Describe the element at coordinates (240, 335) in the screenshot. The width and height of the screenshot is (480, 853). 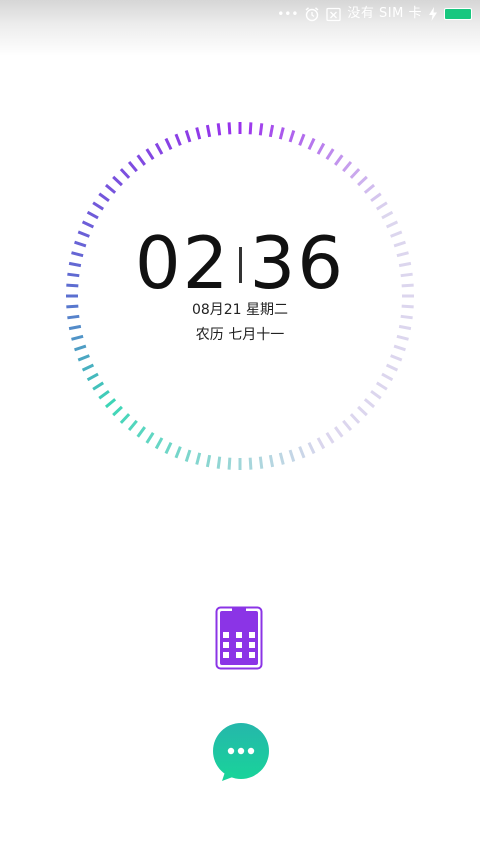
I see `lunar-date-text: 农历 七月十一` at that location.